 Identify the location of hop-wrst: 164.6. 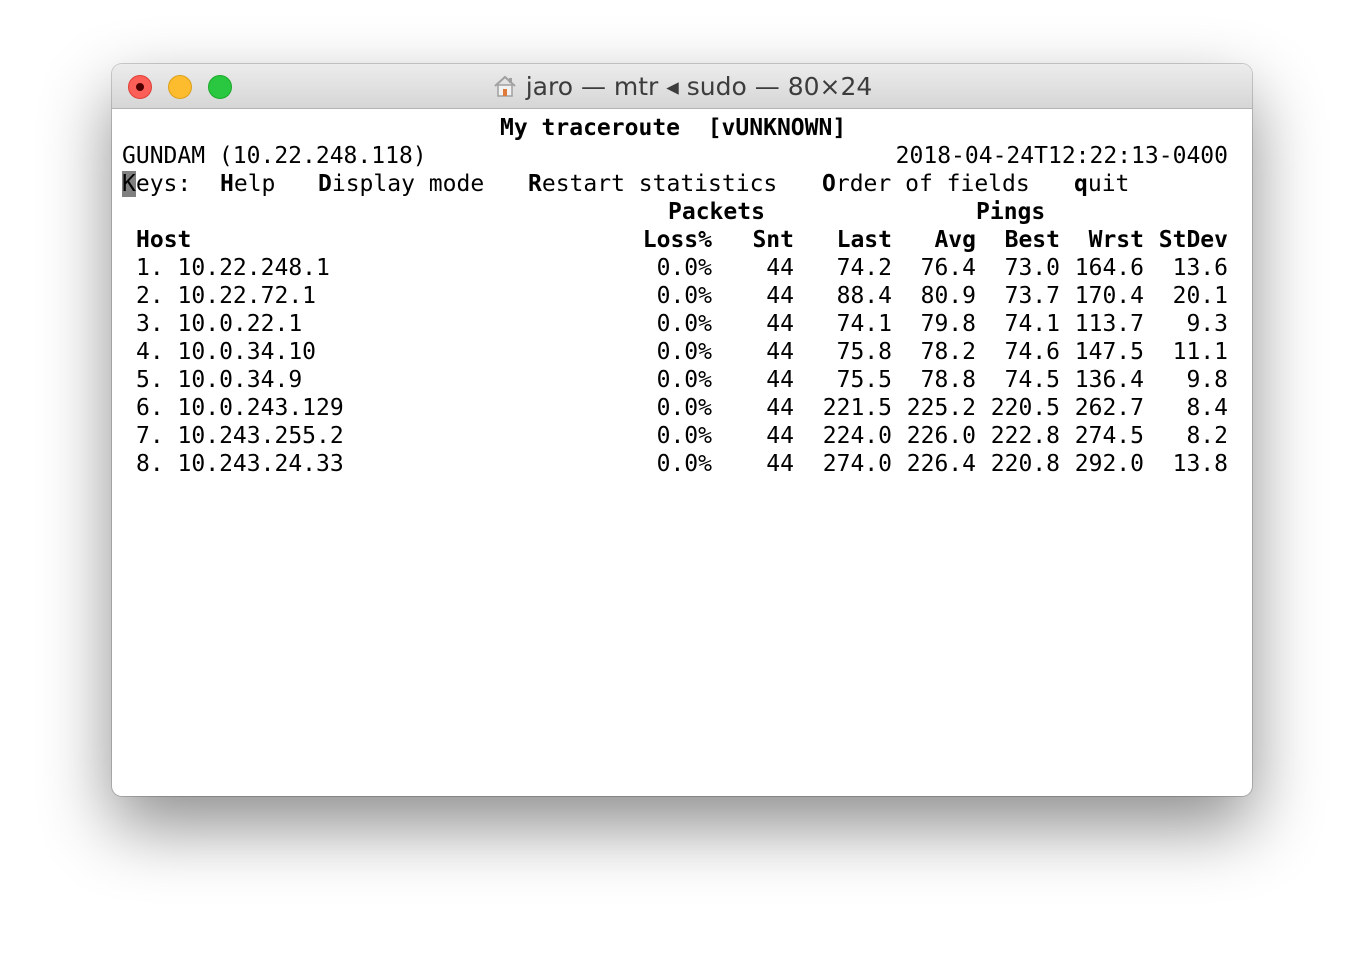
(1109, 268).